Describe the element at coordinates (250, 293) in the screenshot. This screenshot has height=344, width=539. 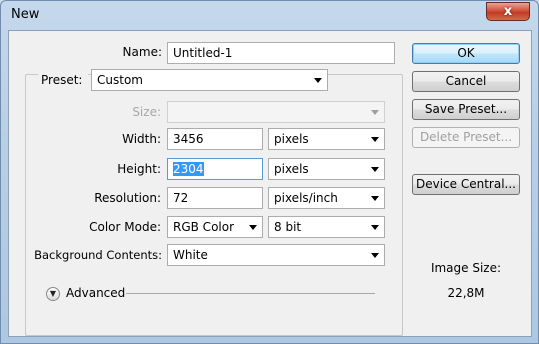
I see `advanced-divider` at that location.